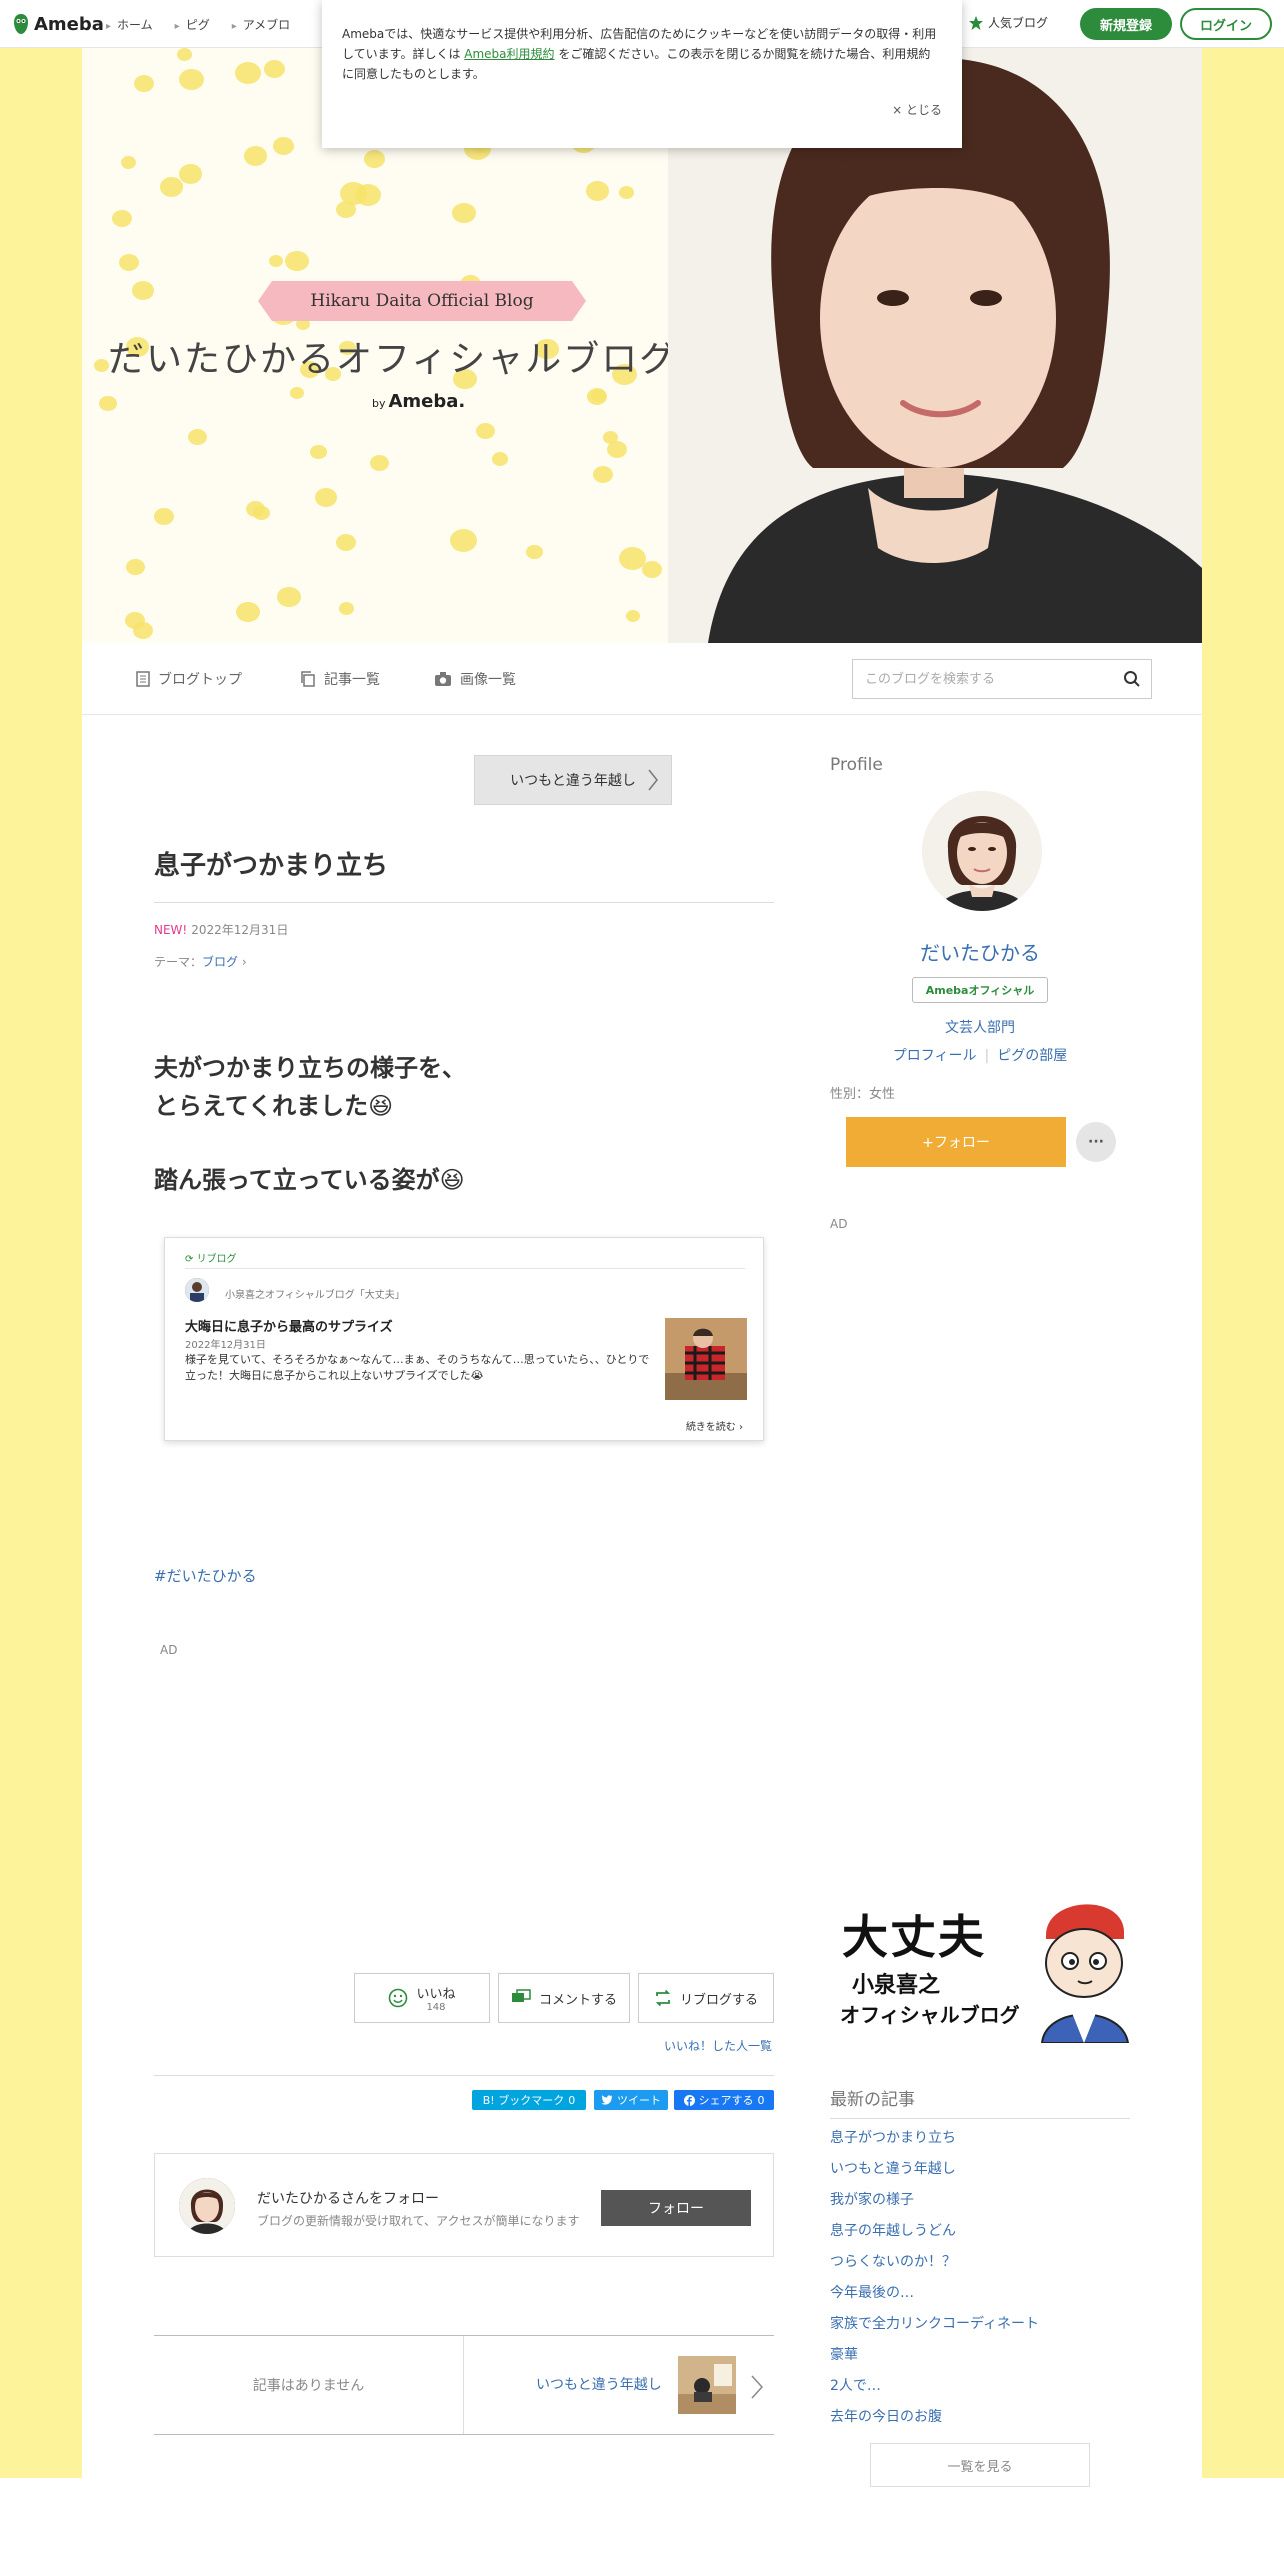  Describe the element at coordinates (529, 2100) in the screenshot. I see `hatena-bookmark-button: B! ブックマーク 0` at that location.